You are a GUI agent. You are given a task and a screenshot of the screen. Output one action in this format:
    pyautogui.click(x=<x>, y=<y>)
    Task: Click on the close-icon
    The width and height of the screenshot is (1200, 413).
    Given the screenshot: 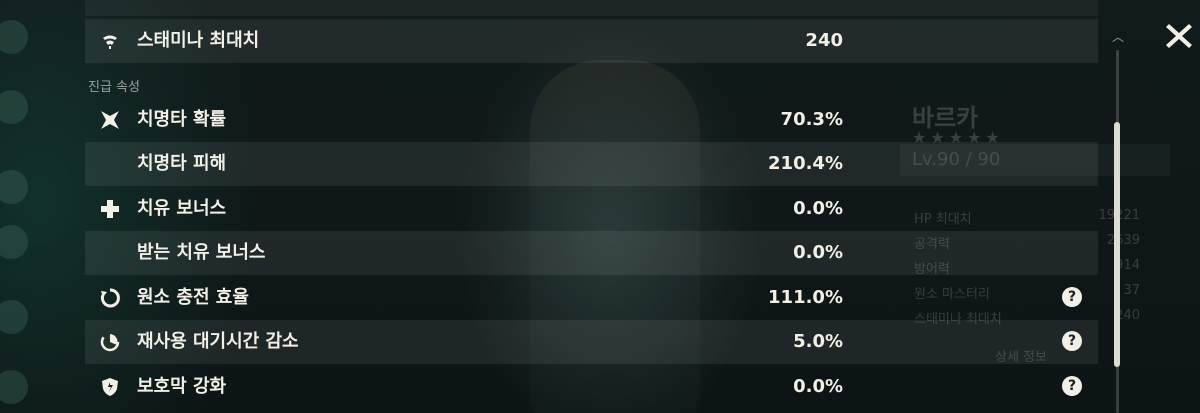 What is the action you would take?
    pyautogui.click(x=1179, y=36)
    